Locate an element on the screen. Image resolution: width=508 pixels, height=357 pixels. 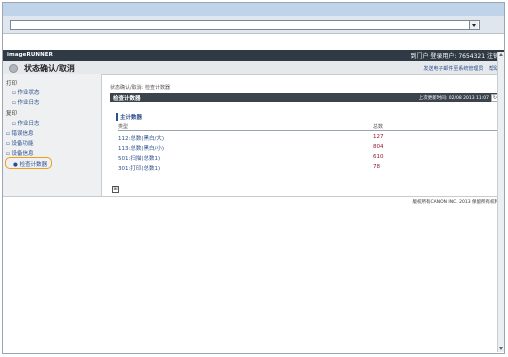
counter-total: 78 is located at coordinates (376, 167).